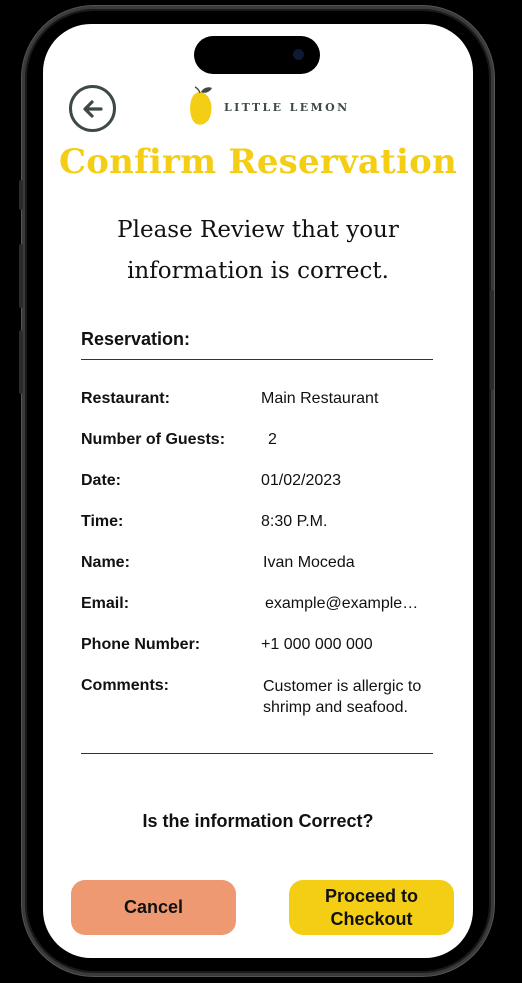 The image size is (522, 983). What do you see at coordinates (257, 55) in the screenshot?
I see `dynamic-island` at bounding box center [257, 55].